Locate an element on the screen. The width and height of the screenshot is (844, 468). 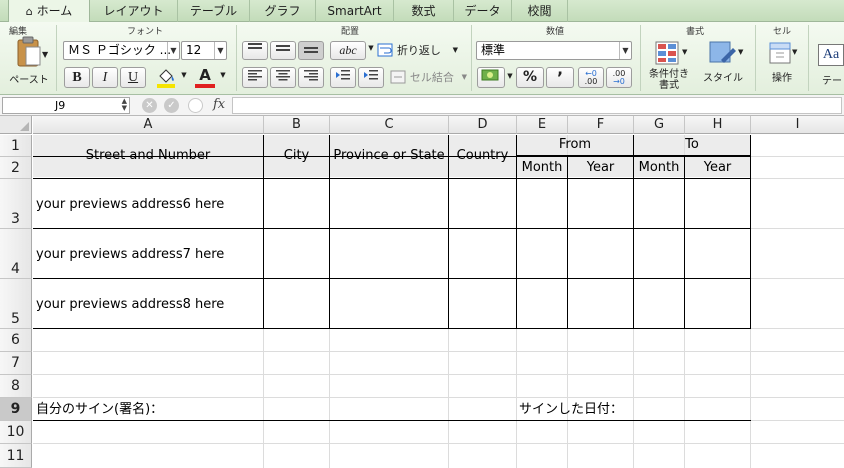
signature-date-label: サインした日付： is located at coordinates (571, 410).